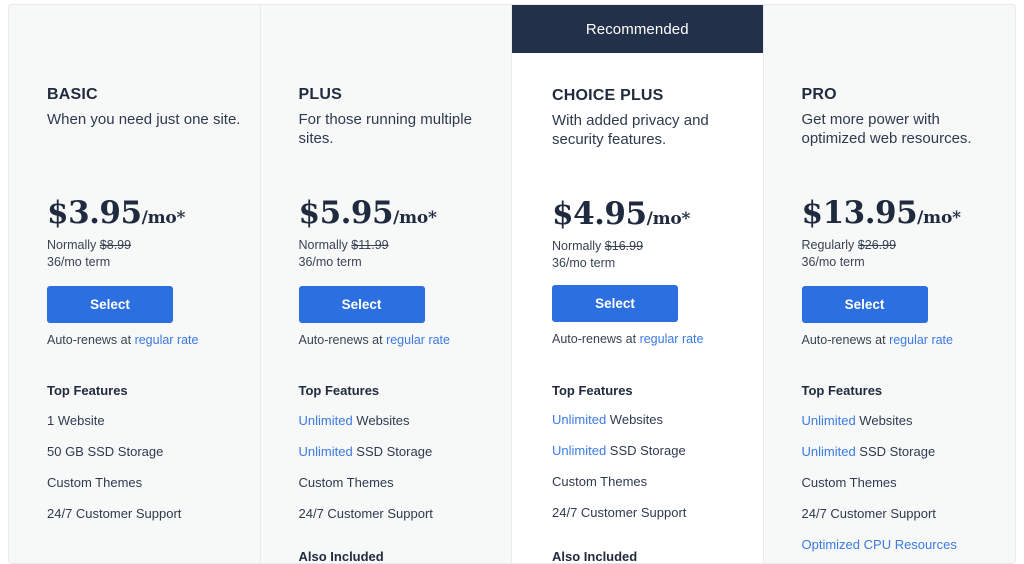 Image resolution: width=1024 pixels, height=564 pixels. I want to click on original-price: $16.99, so click(624, 246).